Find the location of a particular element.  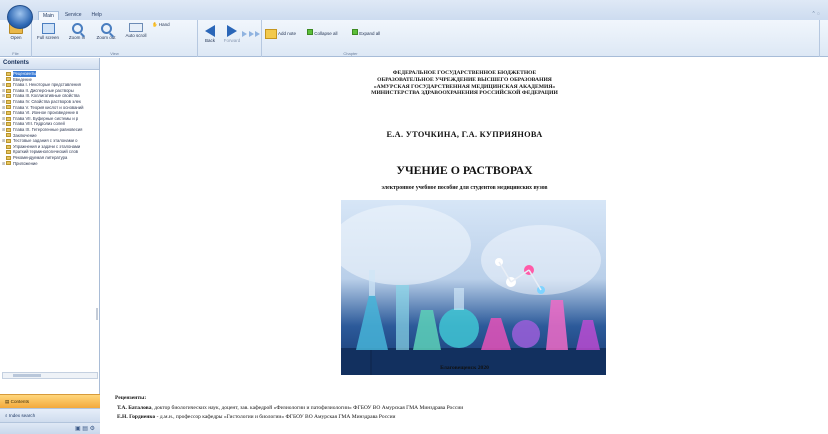

document-title: УЧЕНИЕ О РАСТВОРАХ is located at coordinates (464, 170).